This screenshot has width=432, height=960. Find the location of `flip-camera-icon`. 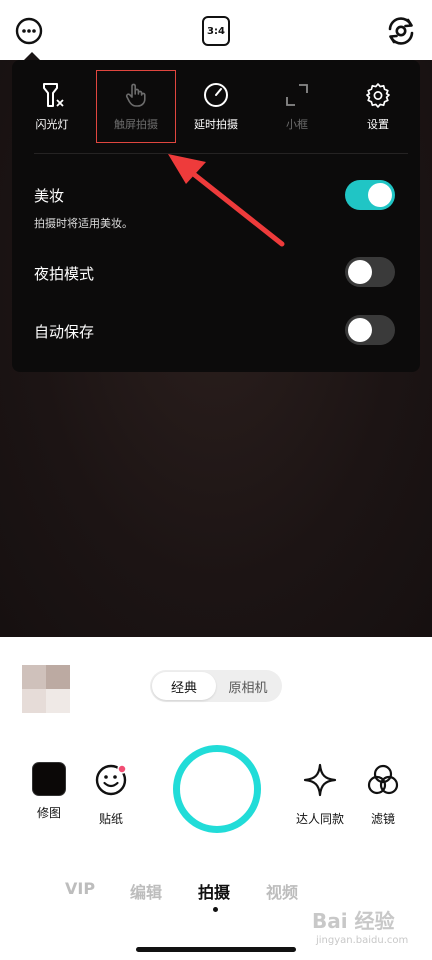

flip-camera-icon is located at coordinates (401, 31).